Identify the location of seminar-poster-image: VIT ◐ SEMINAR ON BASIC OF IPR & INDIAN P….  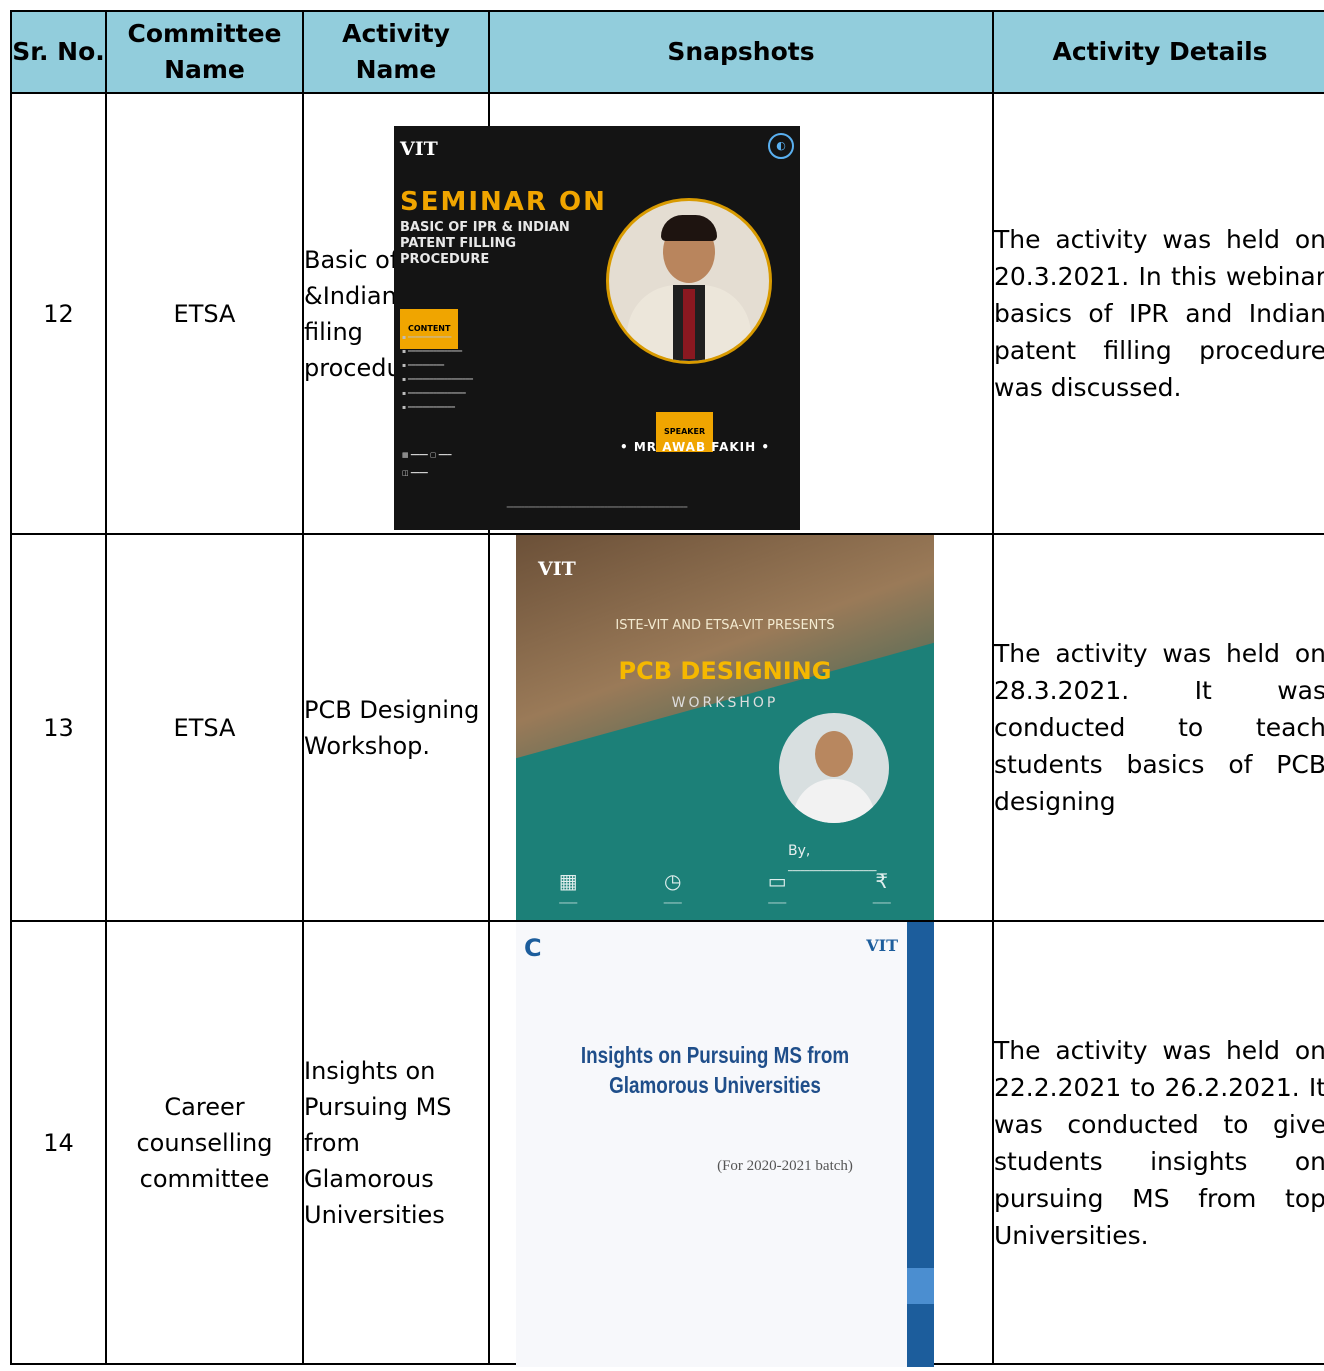
(597, 328).